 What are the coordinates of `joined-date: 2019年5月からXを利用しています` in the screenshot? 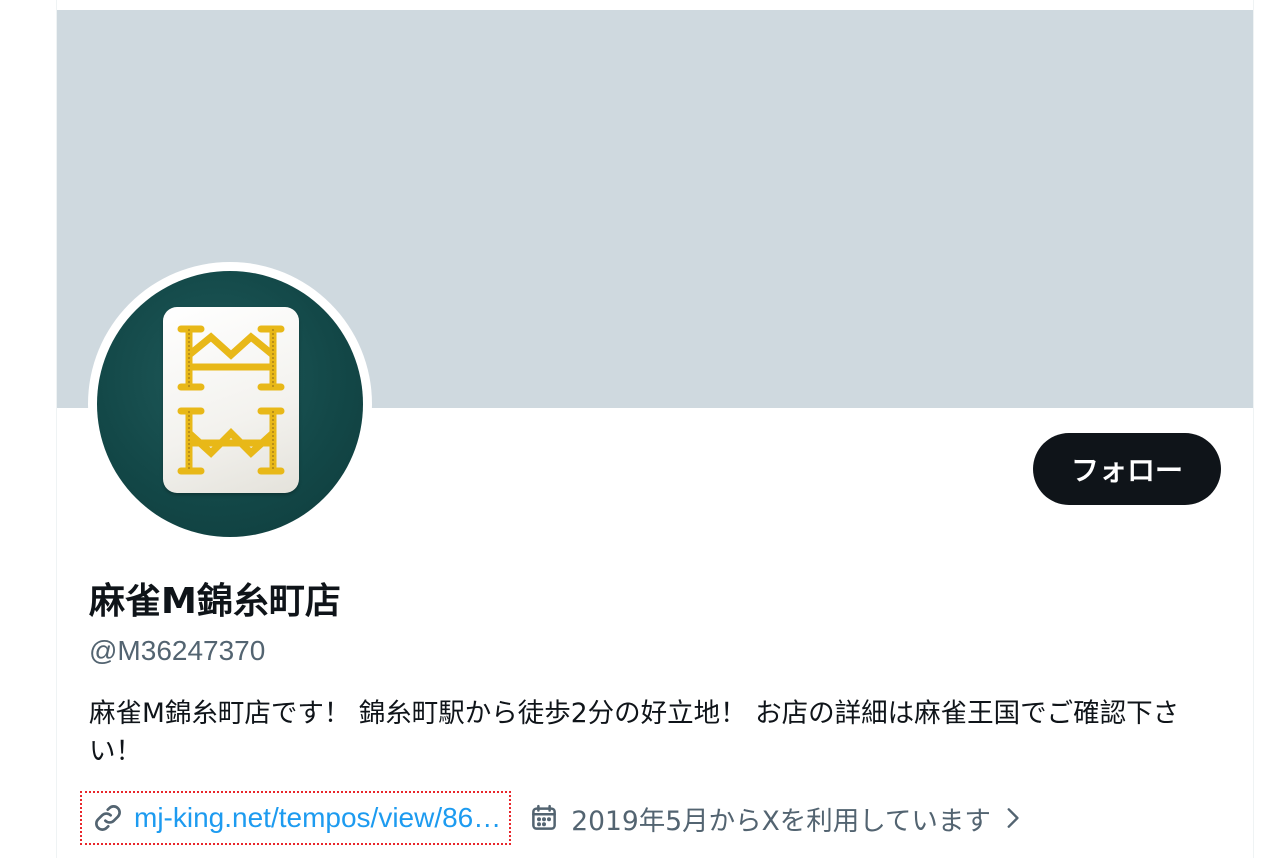 It's located at (777, 818).